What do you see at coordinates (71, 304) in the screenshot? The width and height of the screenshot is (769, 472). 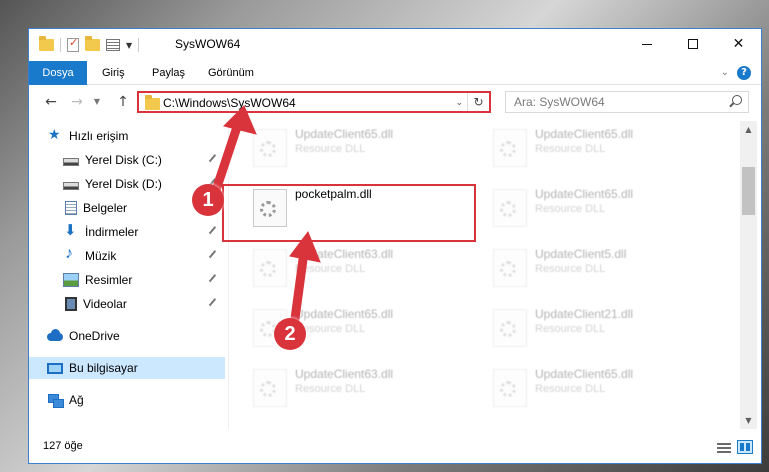 I see `video-icon` at bounding box center [71, 304].